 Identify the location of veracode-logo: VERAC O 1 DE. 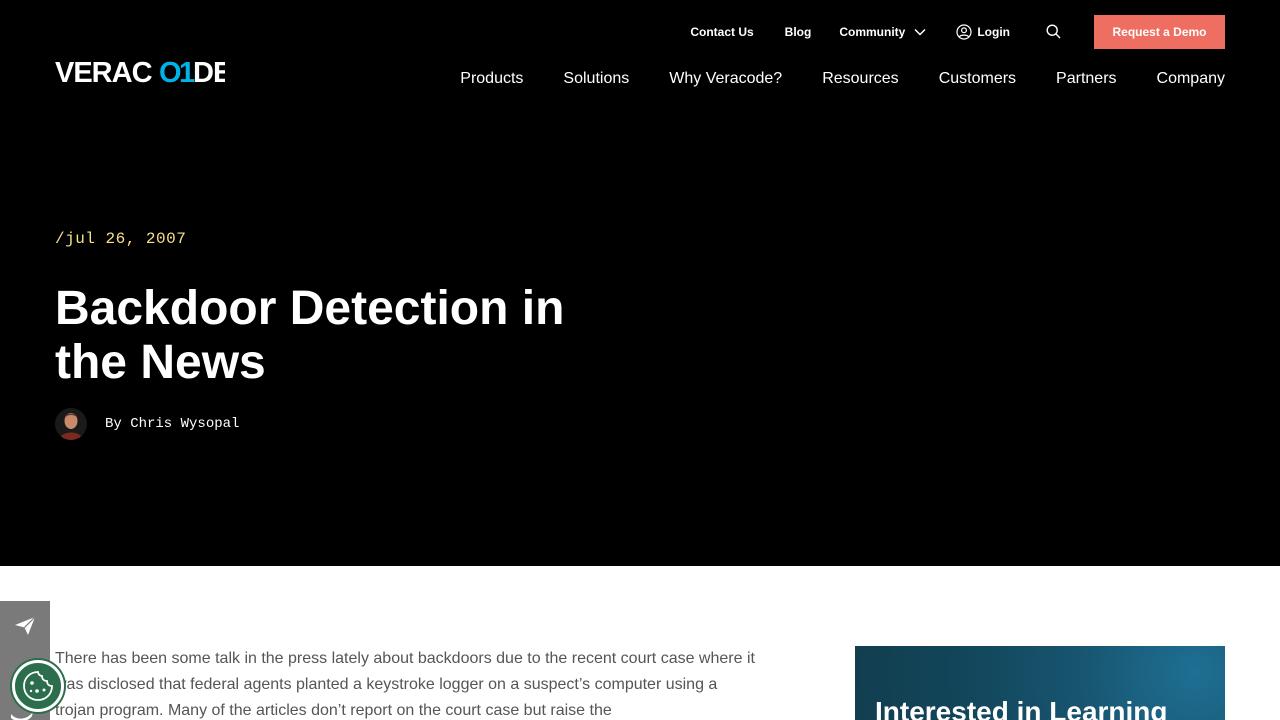
(144, 73).